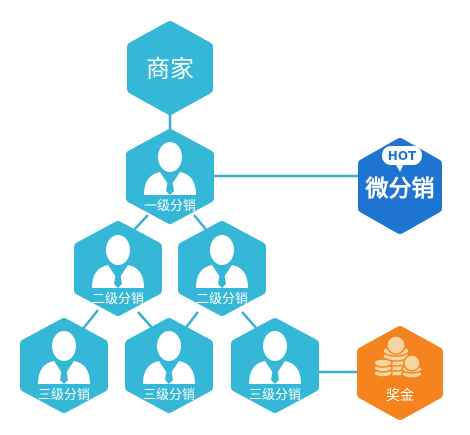 This screenshot has width=470, height=435. I want to click on microdist-badge: HOT 微分销, so click(400, 186).